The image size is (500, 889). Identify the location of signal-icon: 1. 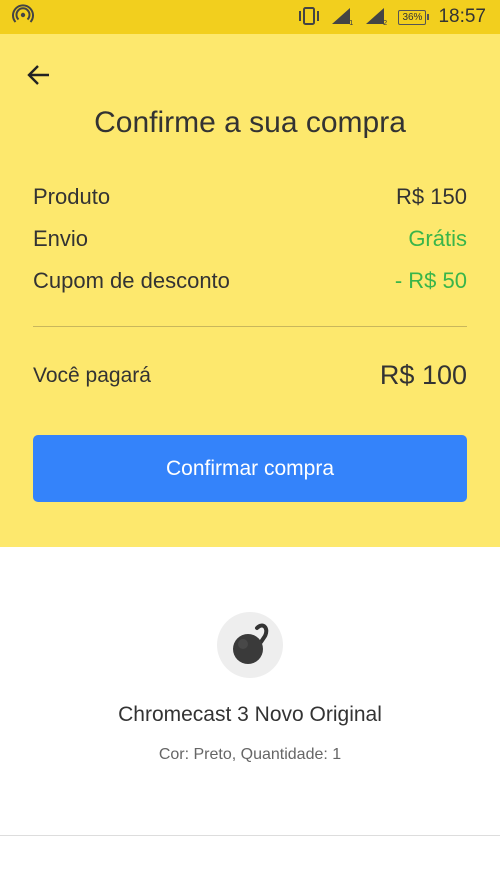
(343, 17).